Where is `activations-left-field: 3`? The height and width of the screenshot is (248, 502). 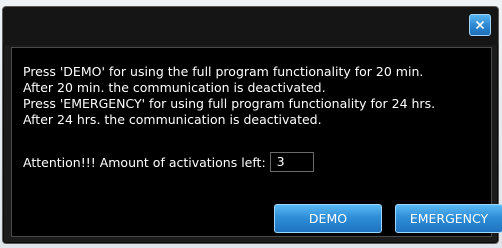
activations-left-field: 3 is located at coordinates (291, 162).